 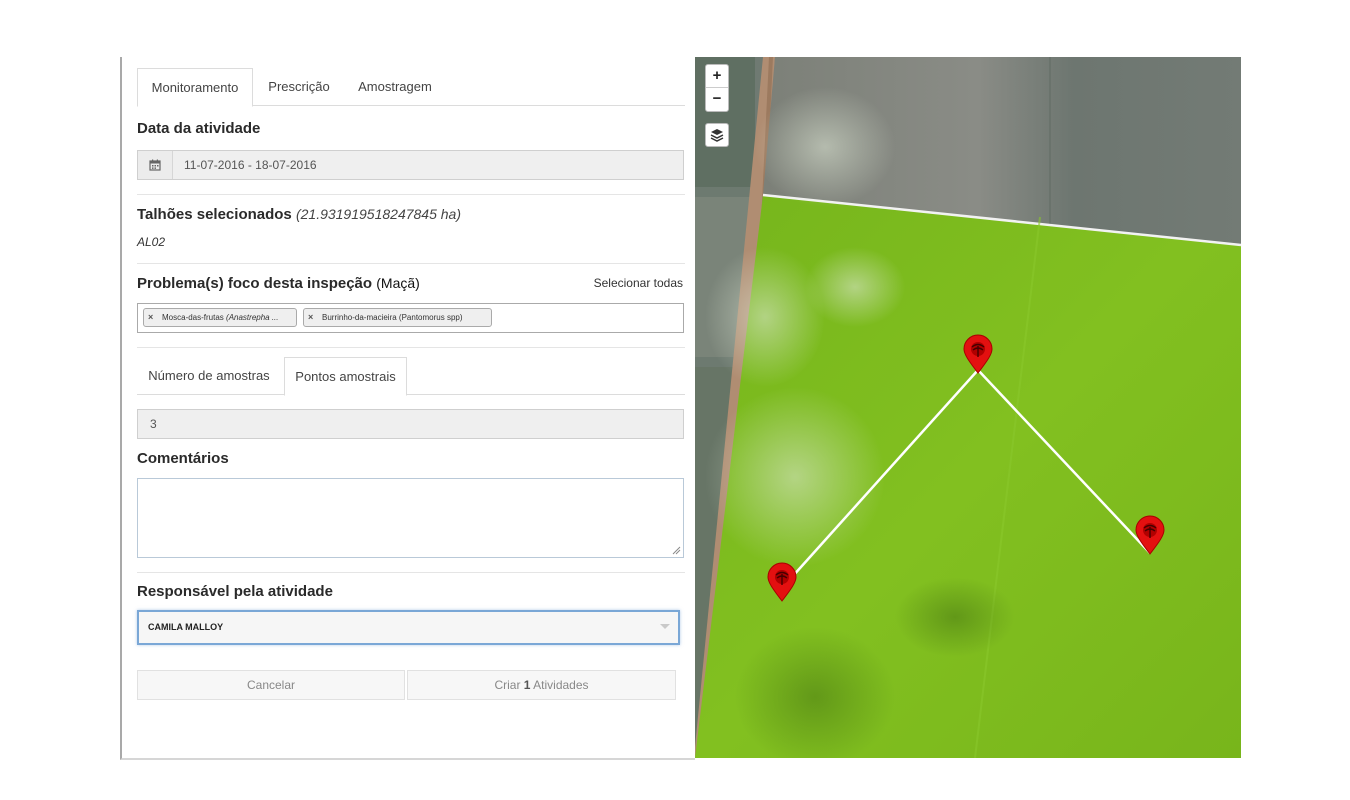 What do you see at coordinates (411, 376) in the screenshot?
I see `sample-tabs: Número de amostras Pontos amostrais` at bounding box center [411, 376].